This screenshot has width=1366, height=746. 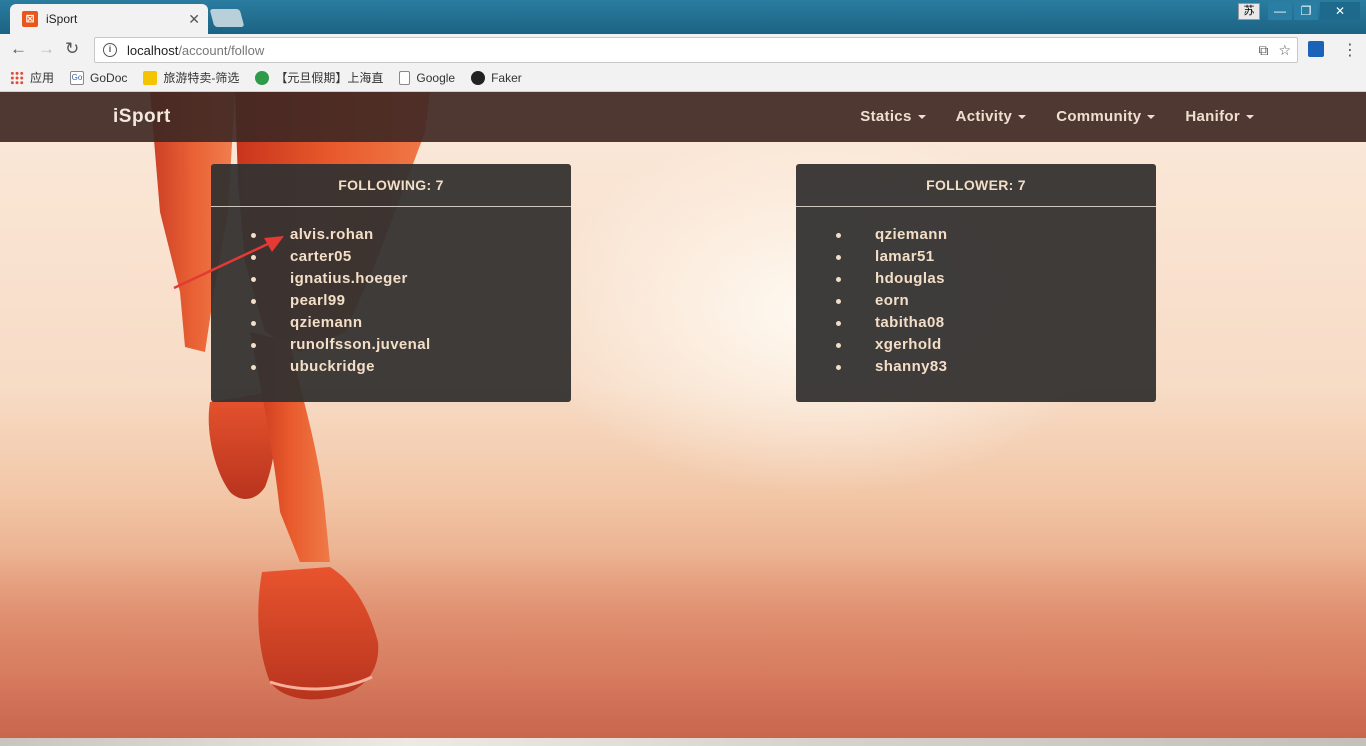 I want to click on github-icon, so click(x=478, y=77).